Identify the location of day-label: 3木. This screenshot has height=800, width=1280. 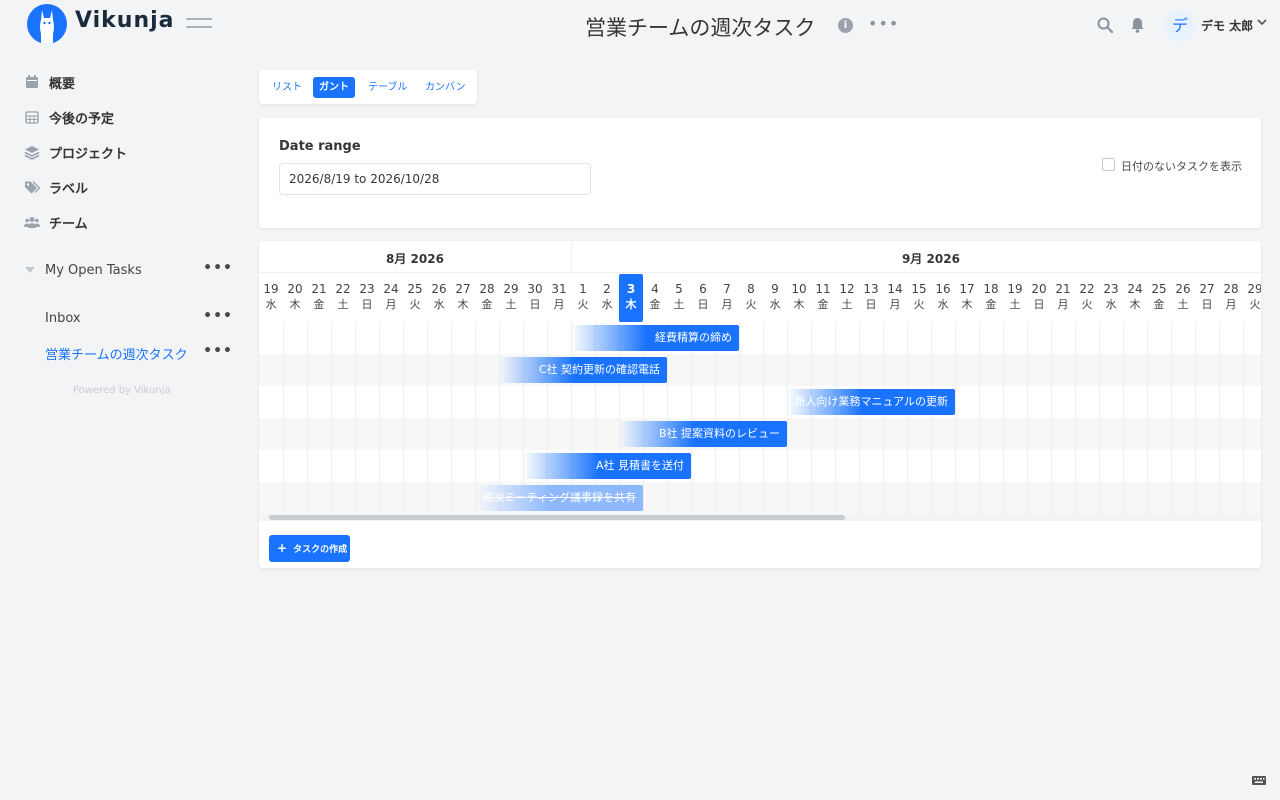
(631, 298).